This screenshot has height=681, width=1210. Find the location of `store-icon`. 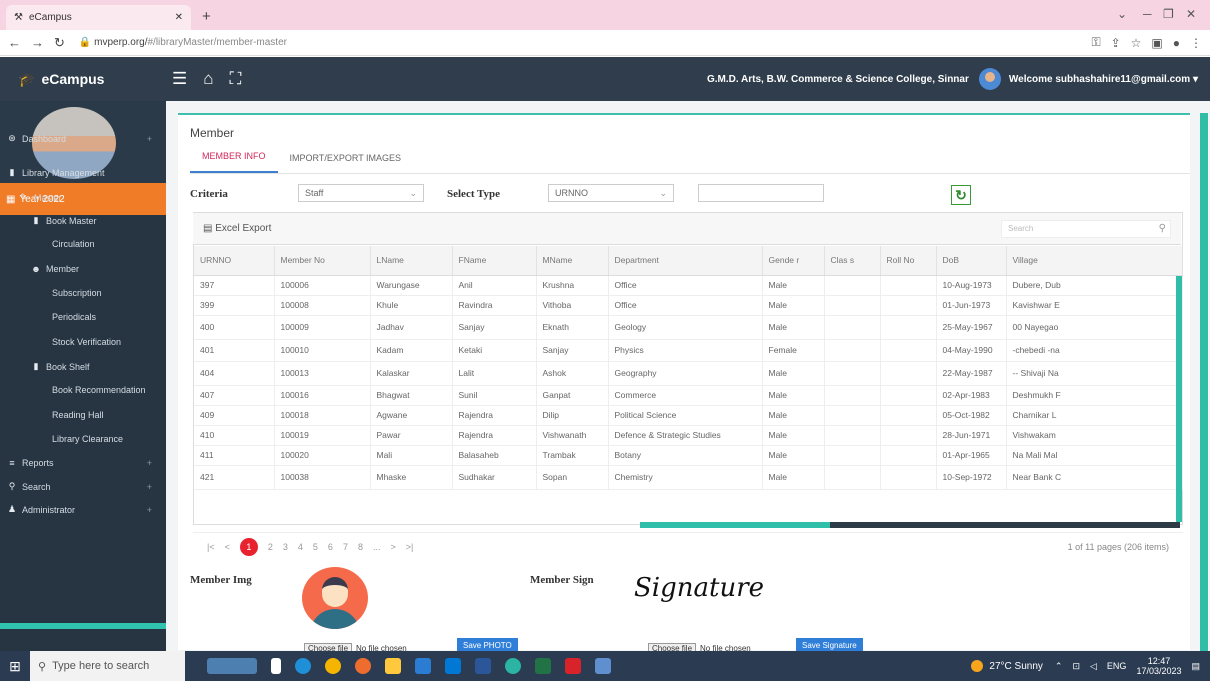

store-icon is located at coordinates (423, 666).